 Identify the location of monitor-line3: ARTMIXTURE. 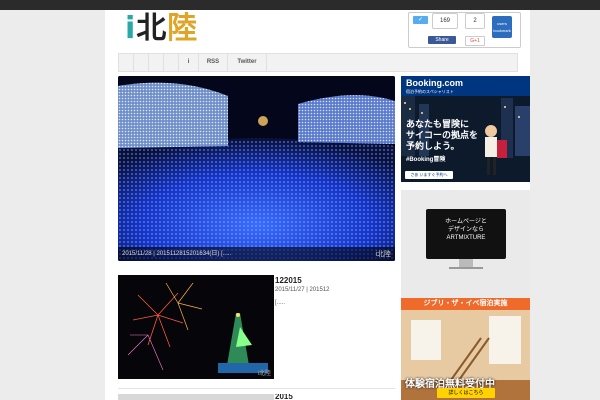
(466, 238).